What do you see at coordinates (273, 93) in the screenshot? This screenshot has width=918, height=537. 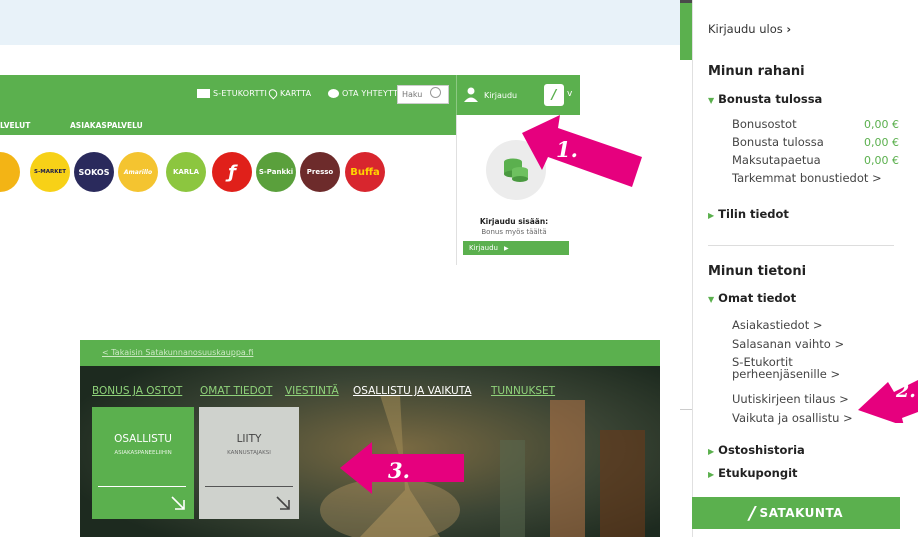 I see `location-pin-icon` at bounding box center [273, 93].